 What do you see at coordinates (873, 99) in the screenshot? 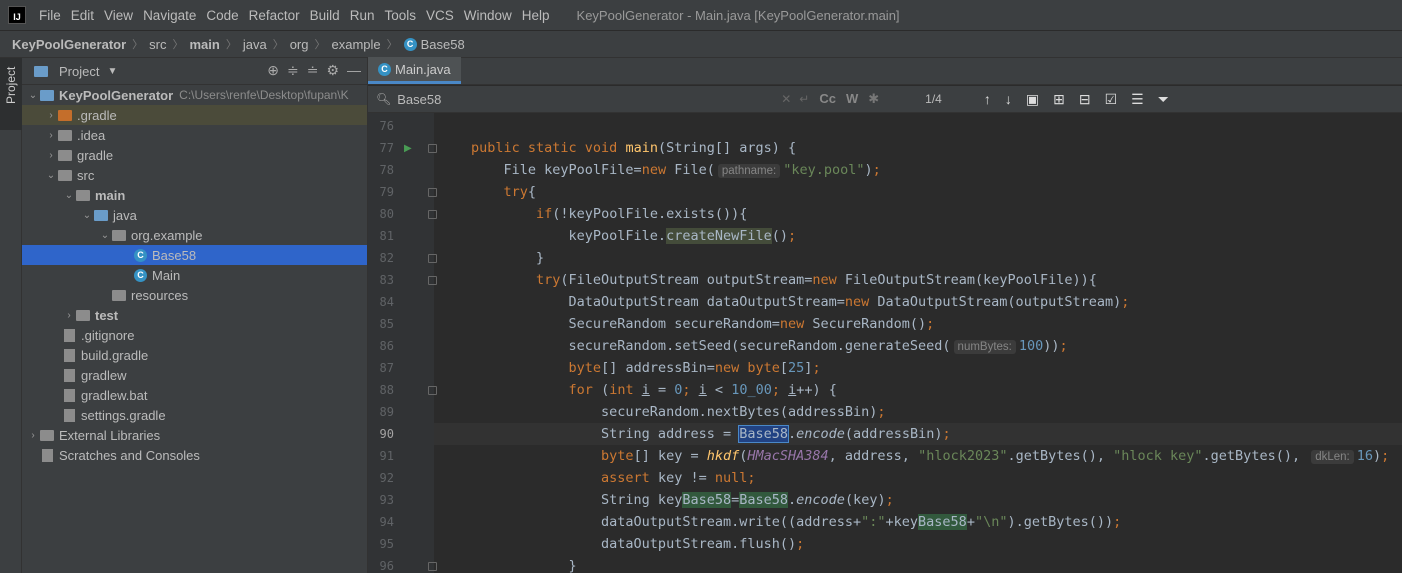
I see `regex-icon: ✱` at bounding box center [873, 99].